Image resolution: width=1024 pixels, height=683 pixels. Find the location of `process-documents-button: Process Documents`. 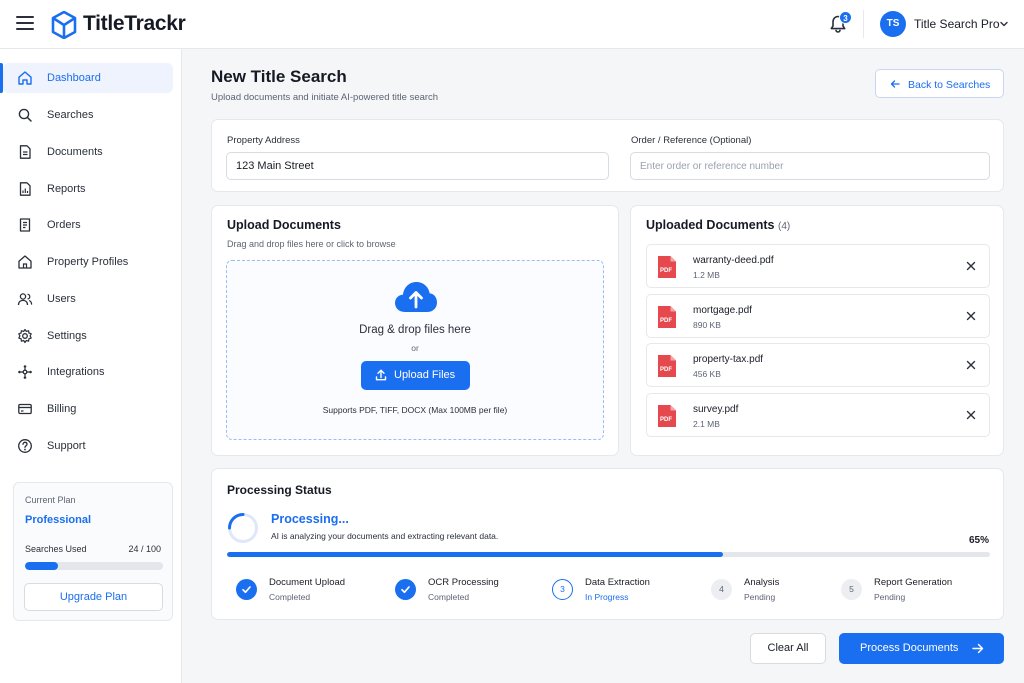

process-documents-button: Process Documents is located at coordinates (921, 648).